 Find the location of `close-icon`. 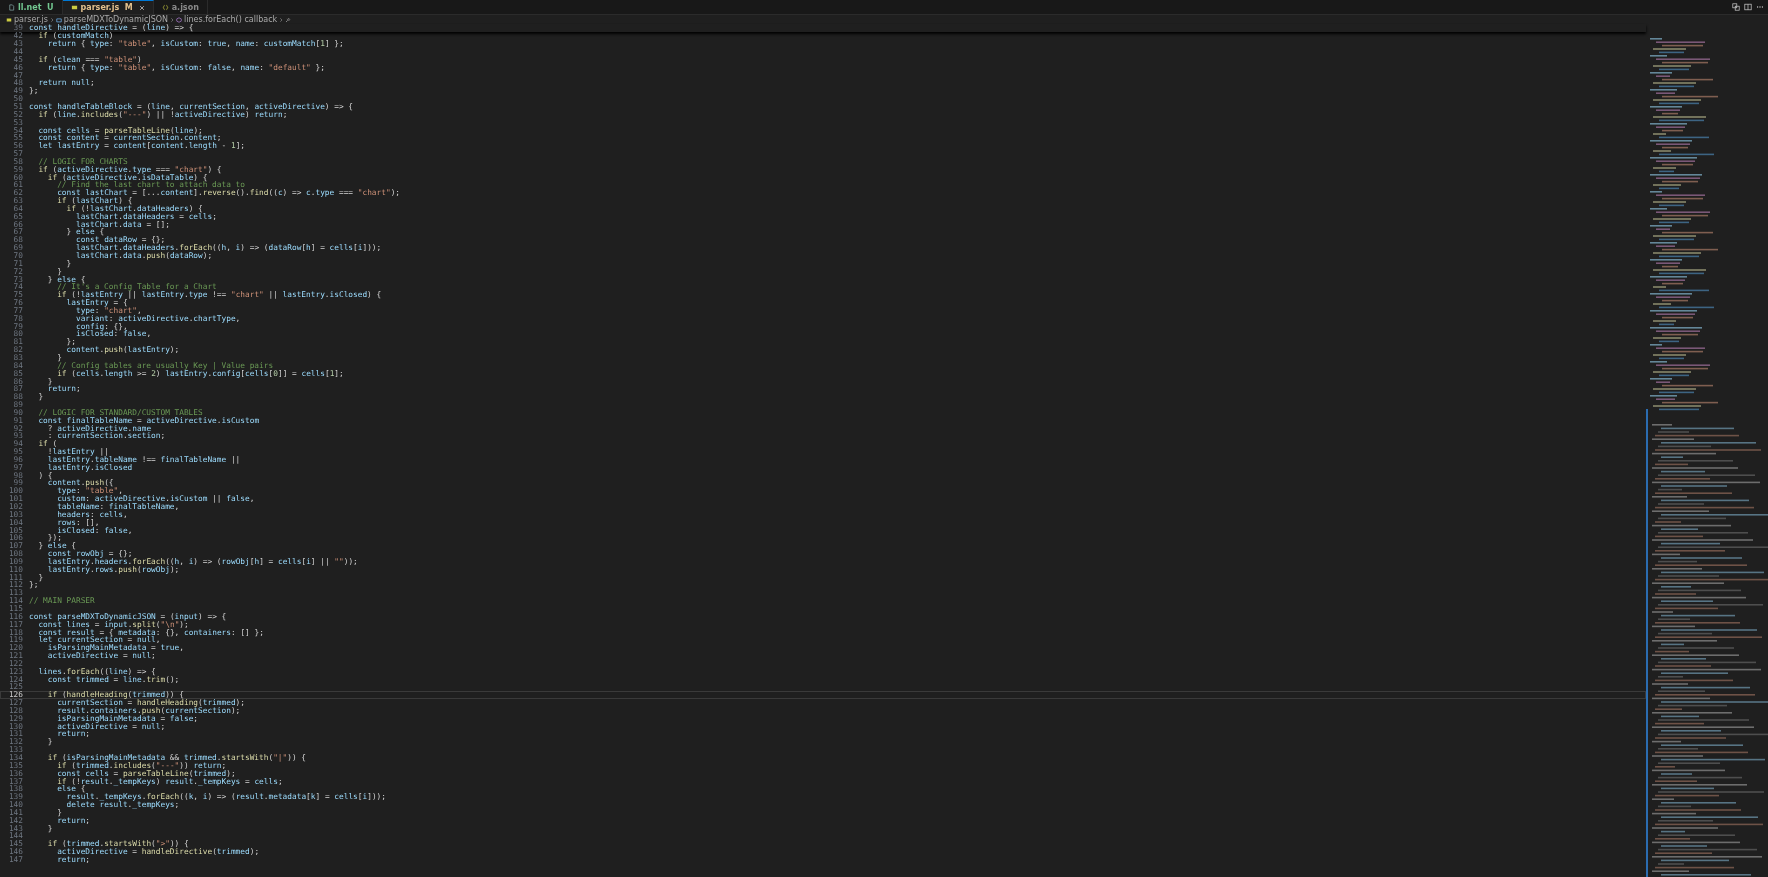

close-icon is located at coordinates (141, 7).